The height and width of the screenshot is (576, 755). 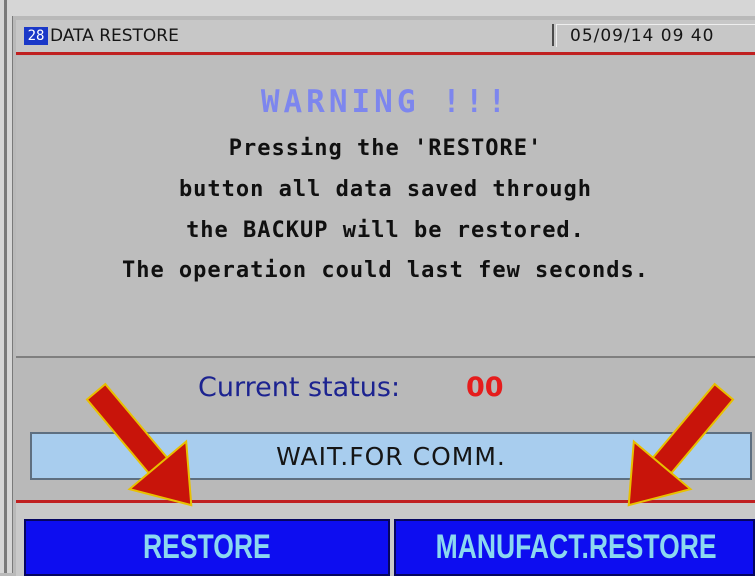 I want to click on status-label: Current status:, so click(x=299, y=387).